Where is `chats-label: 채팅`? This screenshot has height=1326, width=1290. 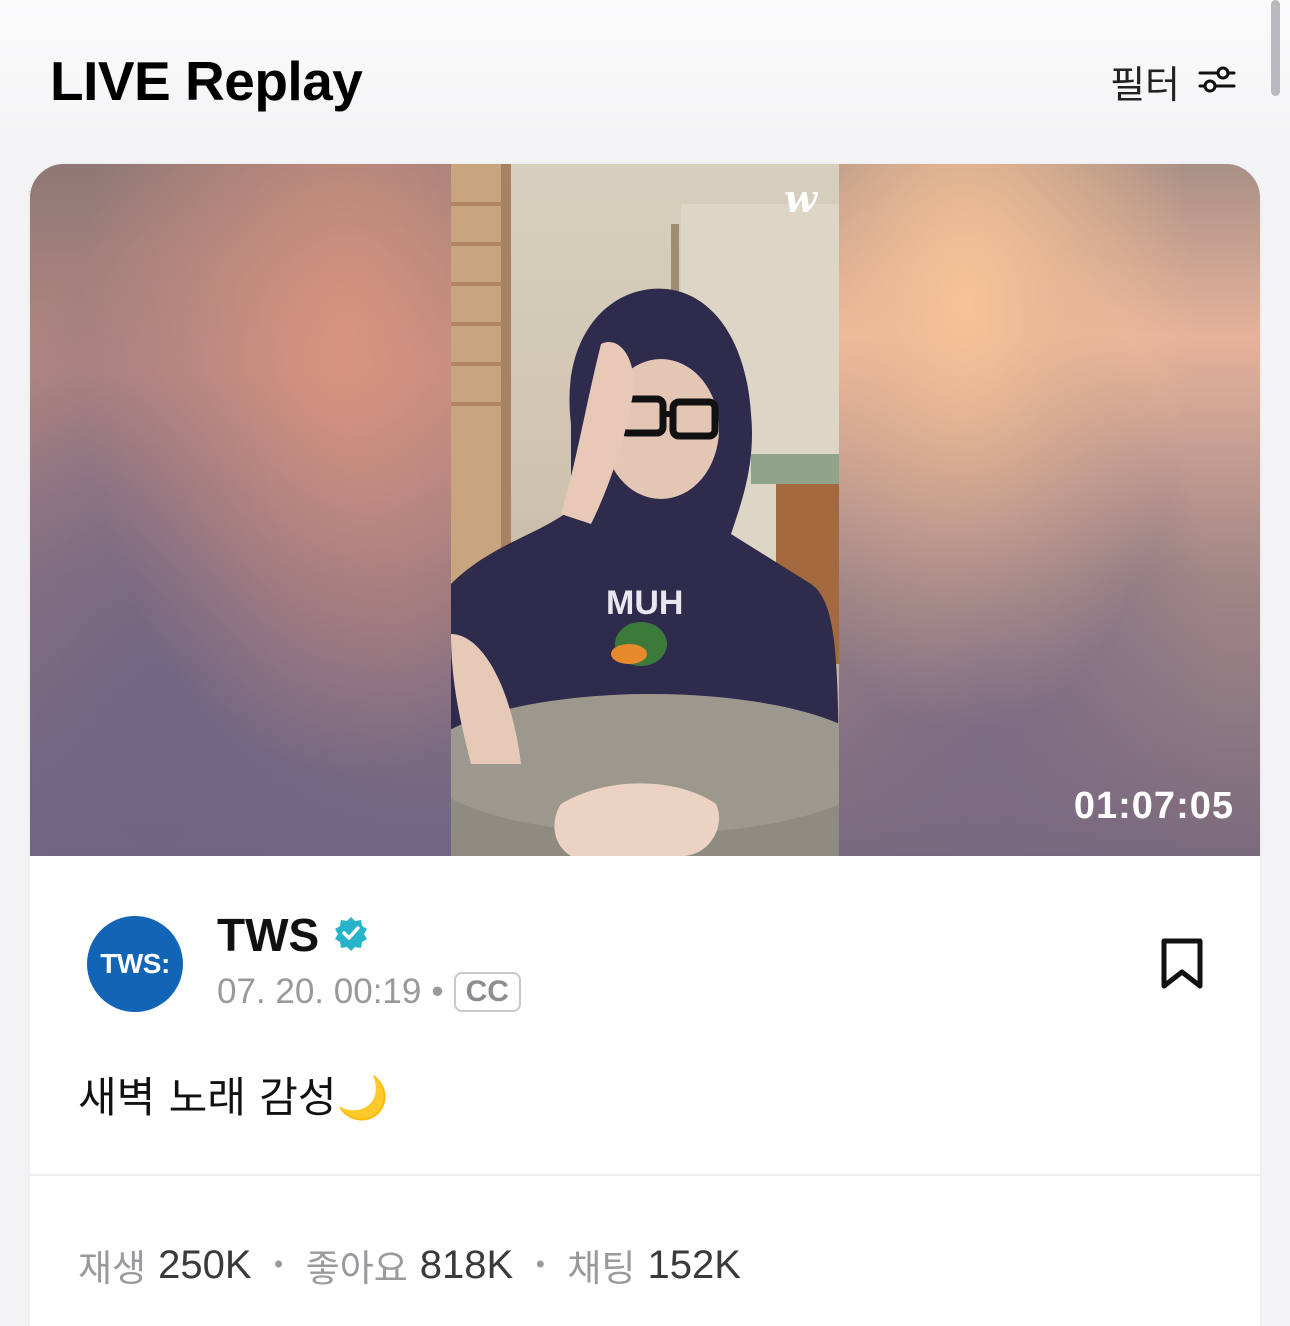 chats-label: 채팅 is located at coordinates (601, 1268).